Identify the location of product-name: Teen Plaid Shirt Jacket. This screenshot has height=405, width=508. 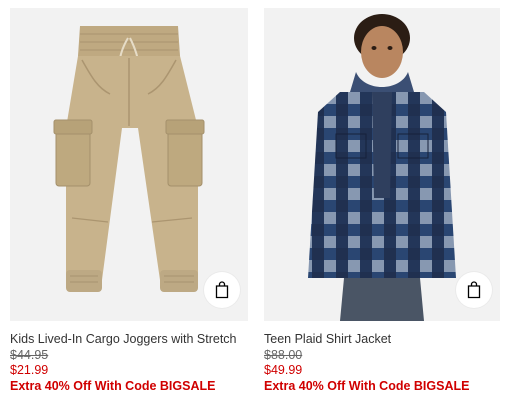
(382, 339).